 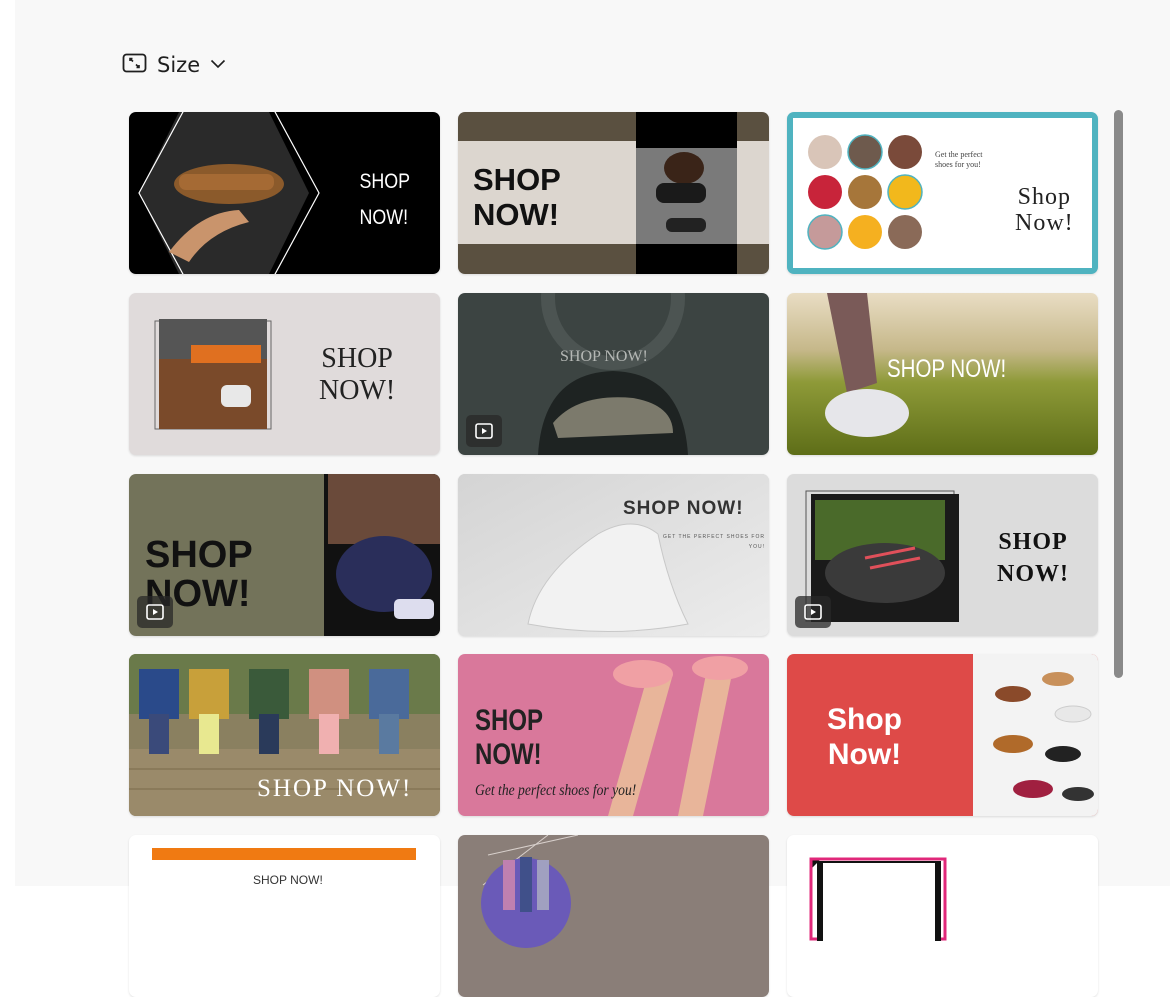 What do you see at coordinates (942, 193) in the screenshot?
I see `template-card: Get the perfect shoes for you! Shop Now!` at bounding box center [942, 193].